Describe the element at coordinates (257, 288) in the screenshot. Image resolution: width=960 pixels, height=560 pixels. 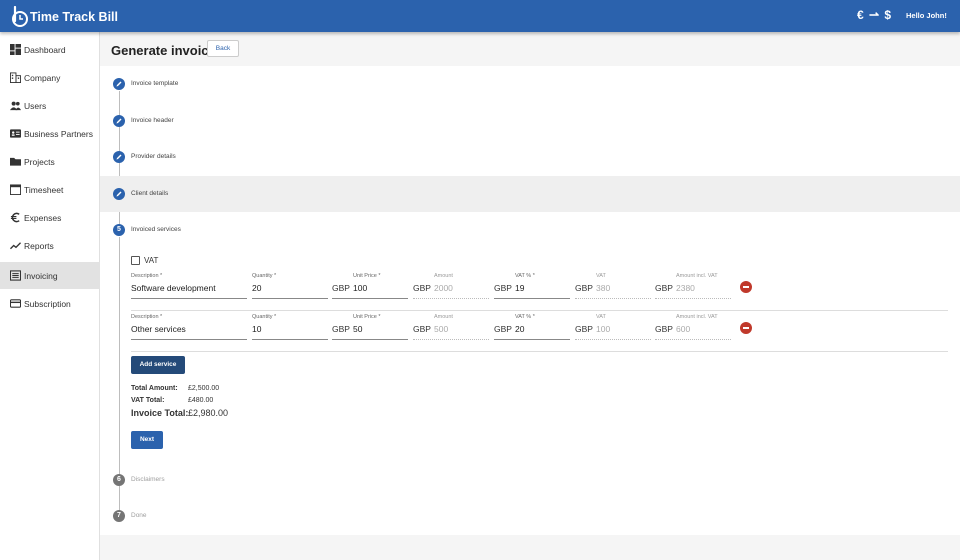
I see `quantity-value: 20` at that location.